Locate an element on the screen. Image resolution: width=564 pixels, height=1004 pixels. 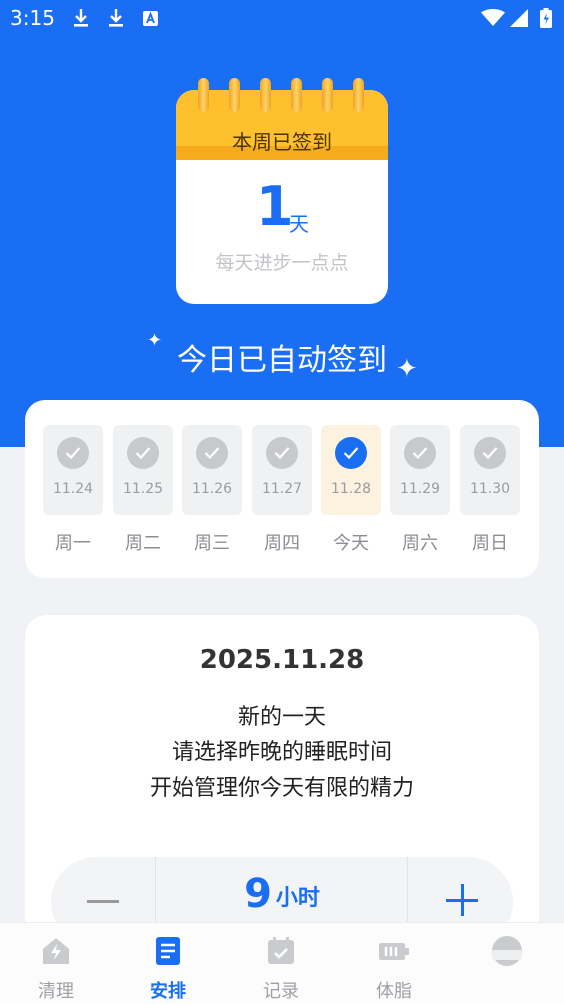
nav-label: 记录 is located at coordinates (281, 991).